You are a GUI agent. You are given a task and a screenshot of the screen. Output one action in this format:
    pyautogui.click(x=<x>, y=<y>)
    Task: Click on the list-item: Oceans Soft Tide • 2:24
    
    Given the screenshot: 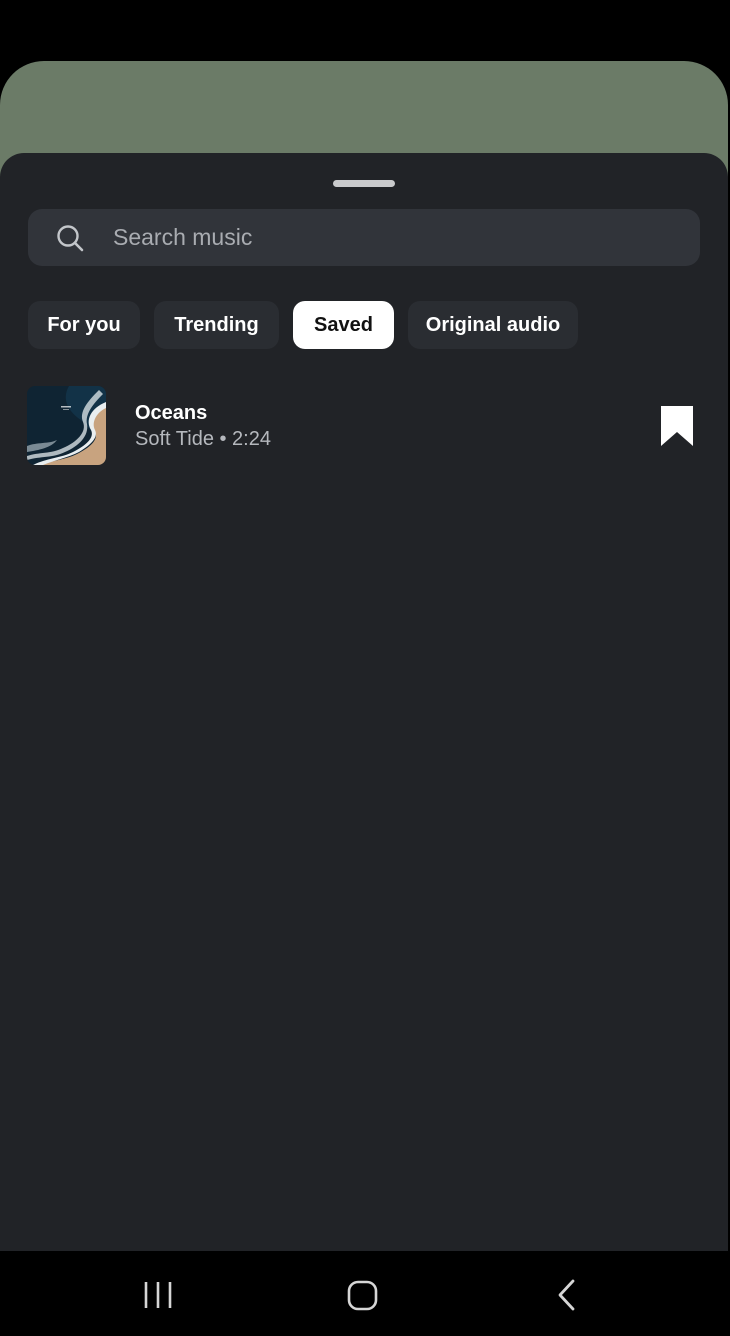 What is the action you would take?
    pyautogui.click(x=363, y=426)
    